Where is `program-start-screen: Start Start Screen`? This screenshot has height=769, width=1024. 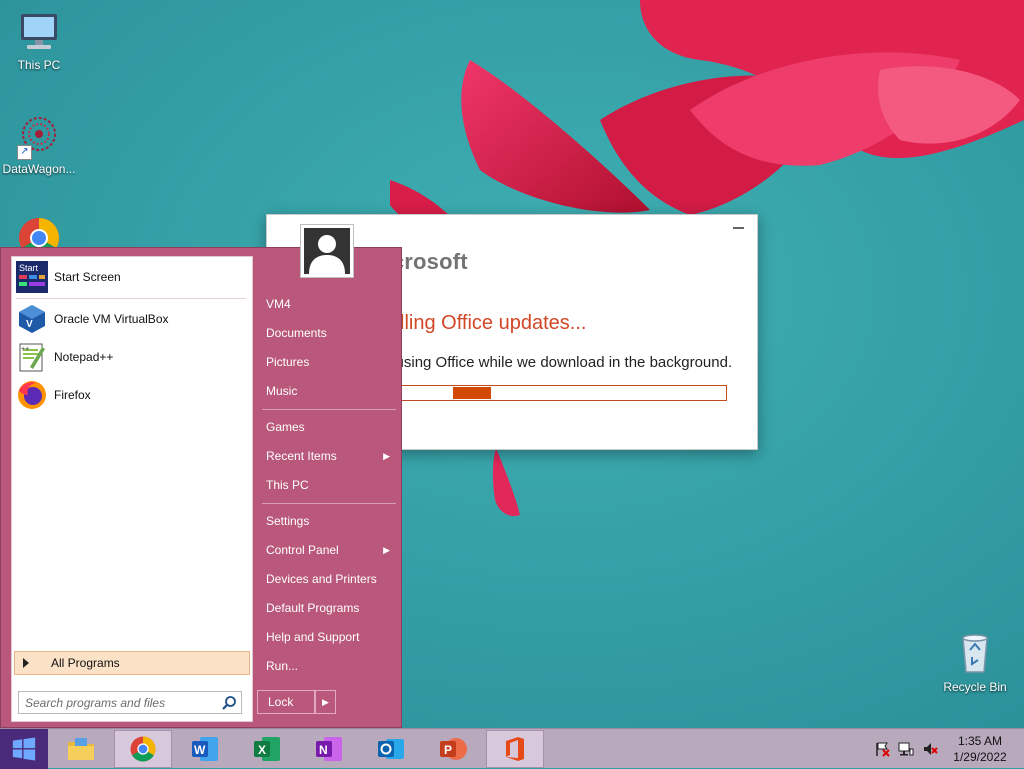
program-start-screen: Start Start Screen is located at coordinates (132, 277).